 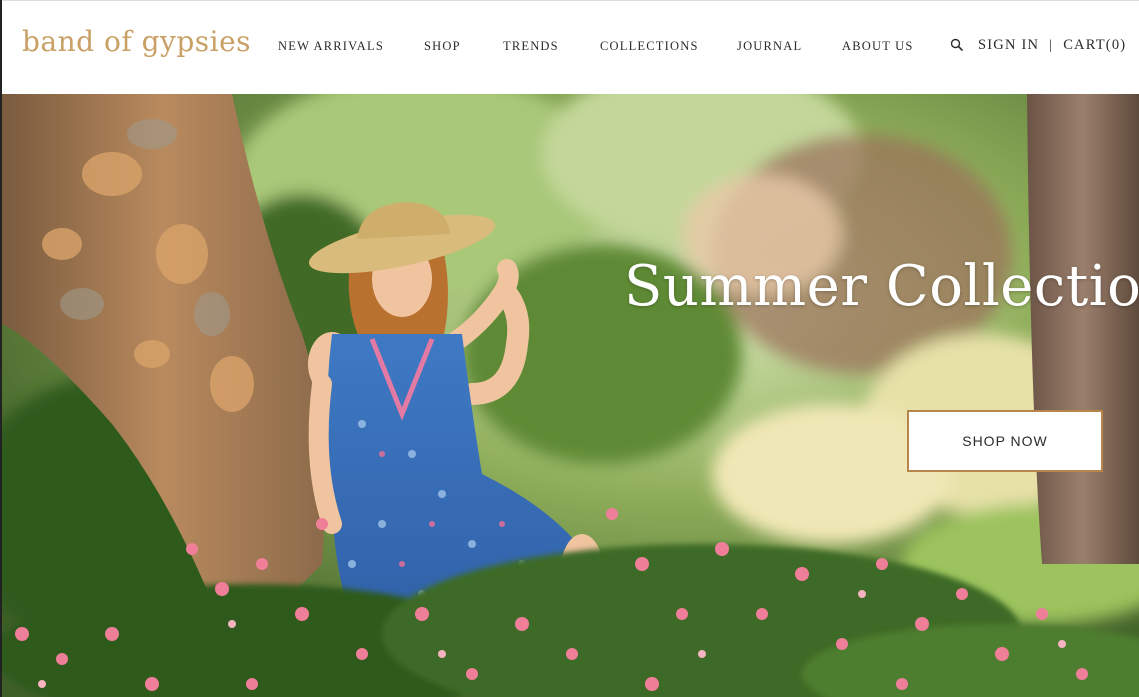 What do you see at coordinates (668, 46) in the screenshot?
I see `nav-collections: COLLECTIONS` at bounding box center [668, 46].